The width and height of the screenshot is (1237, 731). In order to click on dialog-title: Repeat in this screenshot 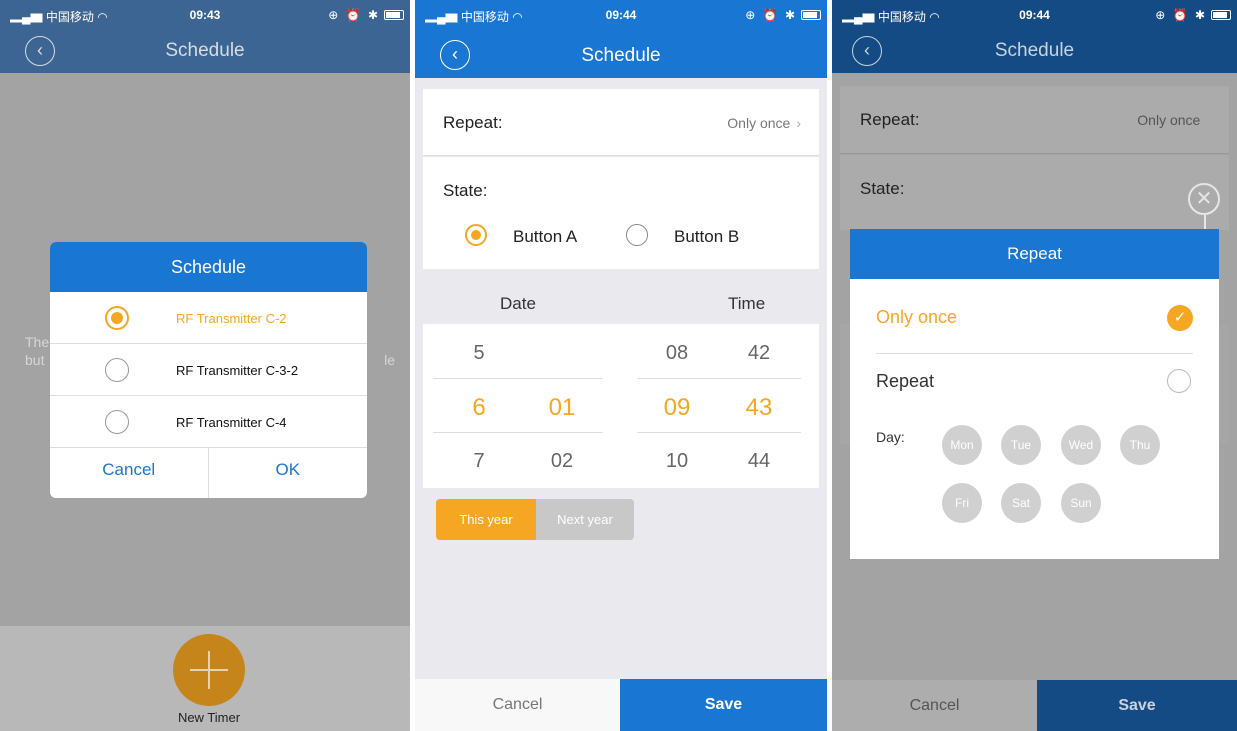, I will do `click(1034, 254)`.